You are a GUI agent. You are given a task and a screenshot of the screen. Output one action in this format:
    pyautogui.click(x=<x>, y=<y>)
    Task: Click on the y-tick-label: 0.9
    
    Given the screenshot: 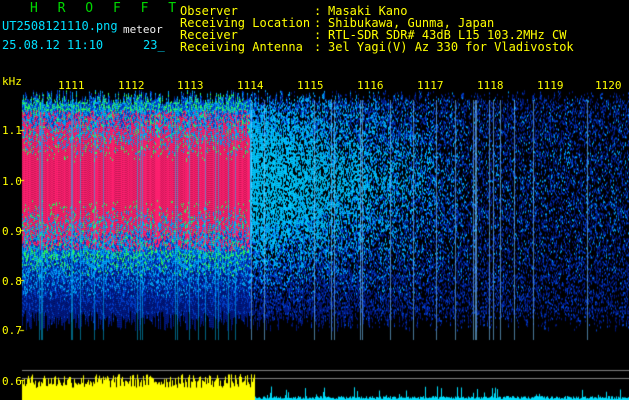 What is the action you would take?
    pyautogui.click(x=12, y=231)
    